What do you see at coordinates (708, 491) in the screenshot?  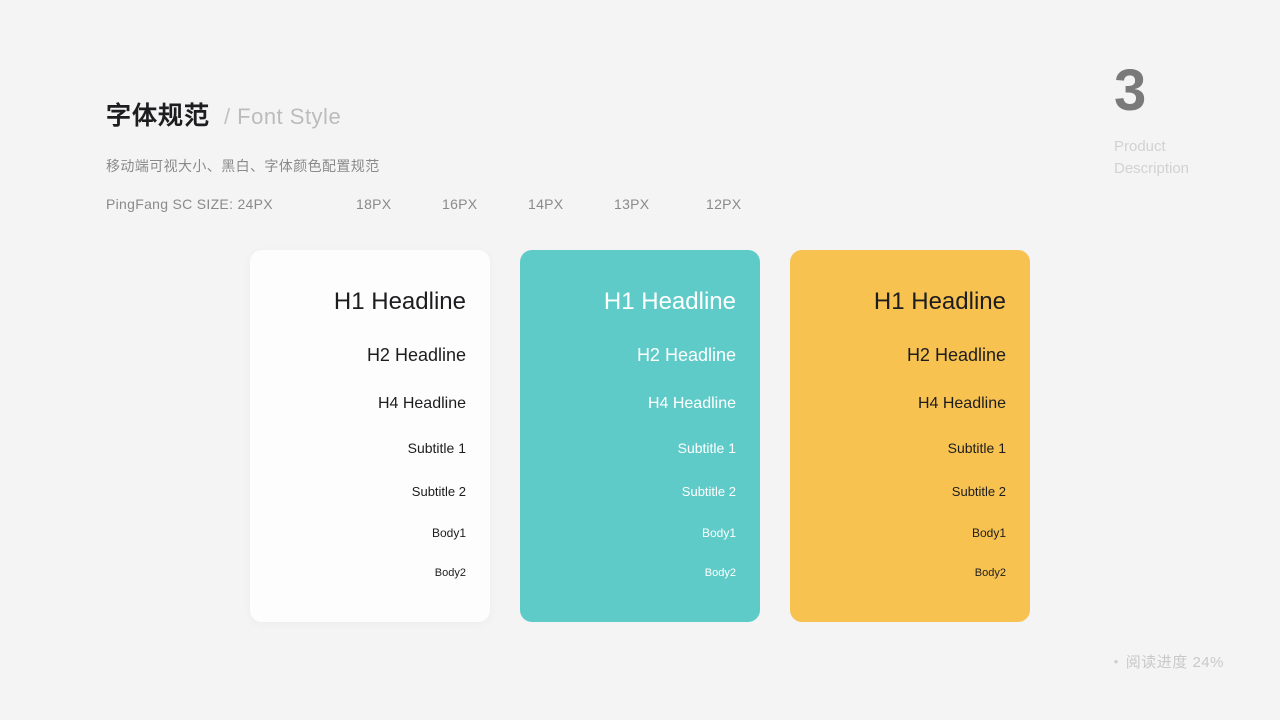 I see `teal-card-subtitle2: Subtitle 2` at bounding box center [708, 491].